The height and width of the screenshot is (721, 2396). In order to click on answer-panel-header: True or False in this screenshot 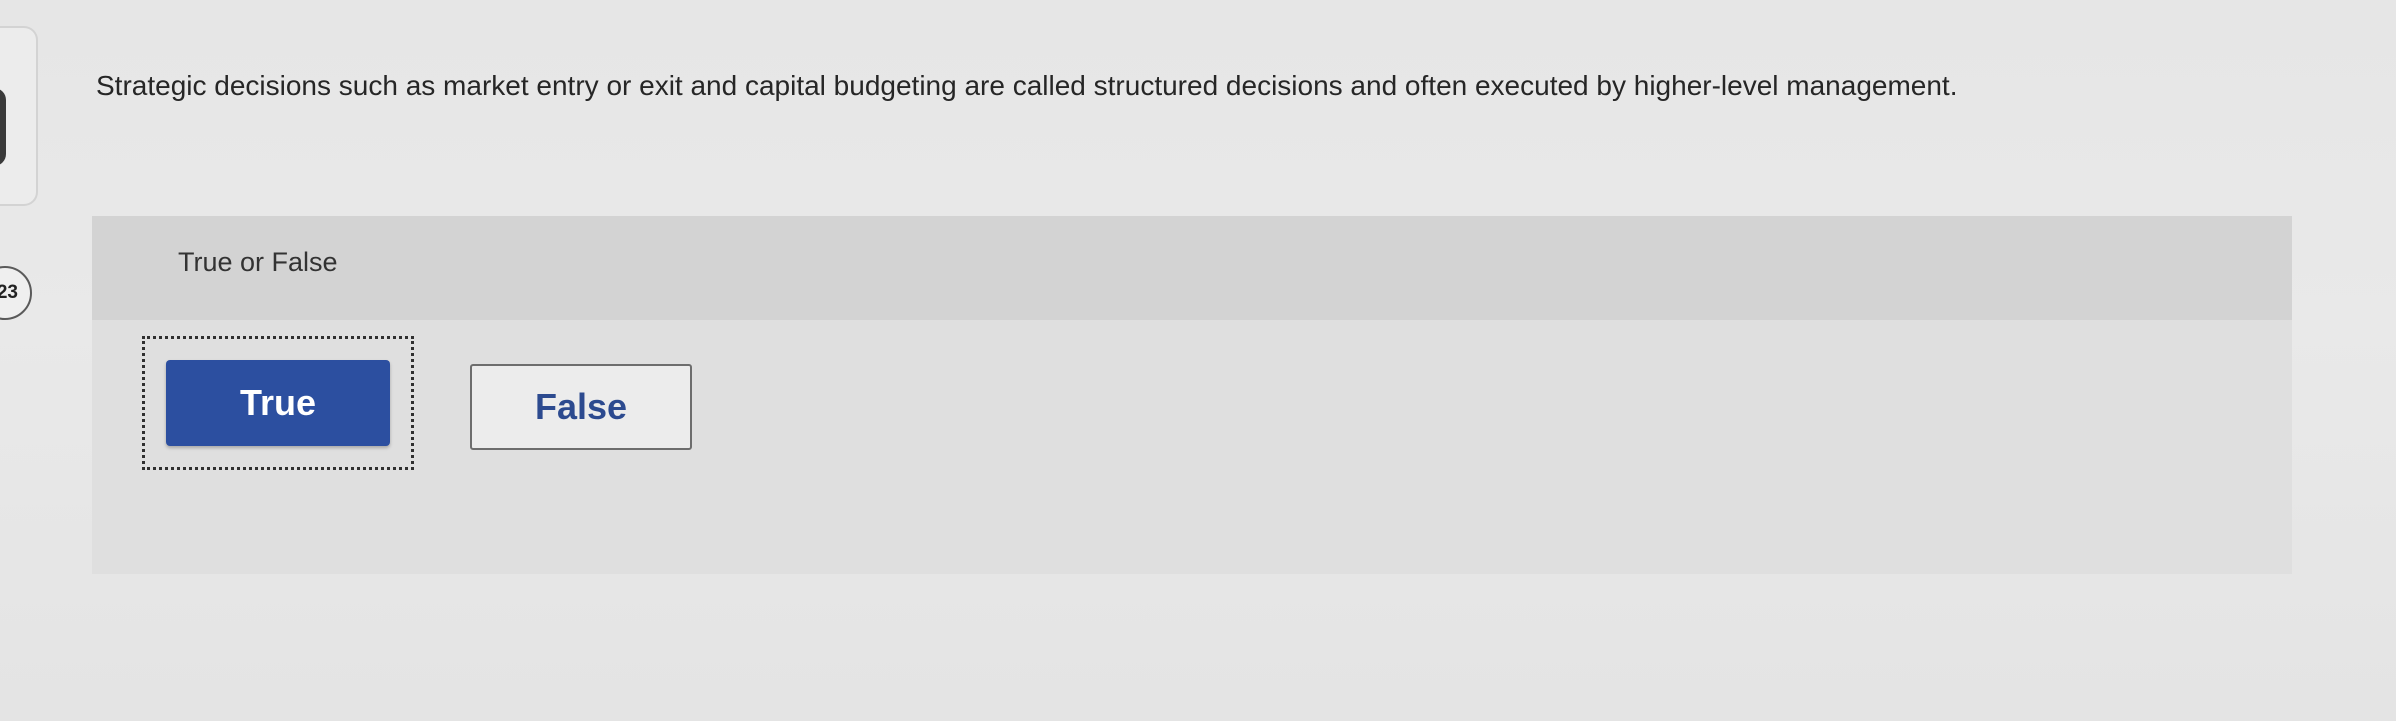, I will do `click(1192, 268)`.